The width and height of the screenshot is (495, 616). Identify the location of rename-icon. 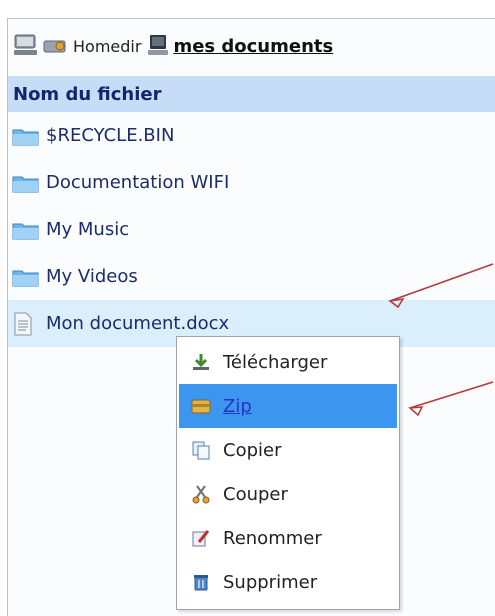
(201, 538).